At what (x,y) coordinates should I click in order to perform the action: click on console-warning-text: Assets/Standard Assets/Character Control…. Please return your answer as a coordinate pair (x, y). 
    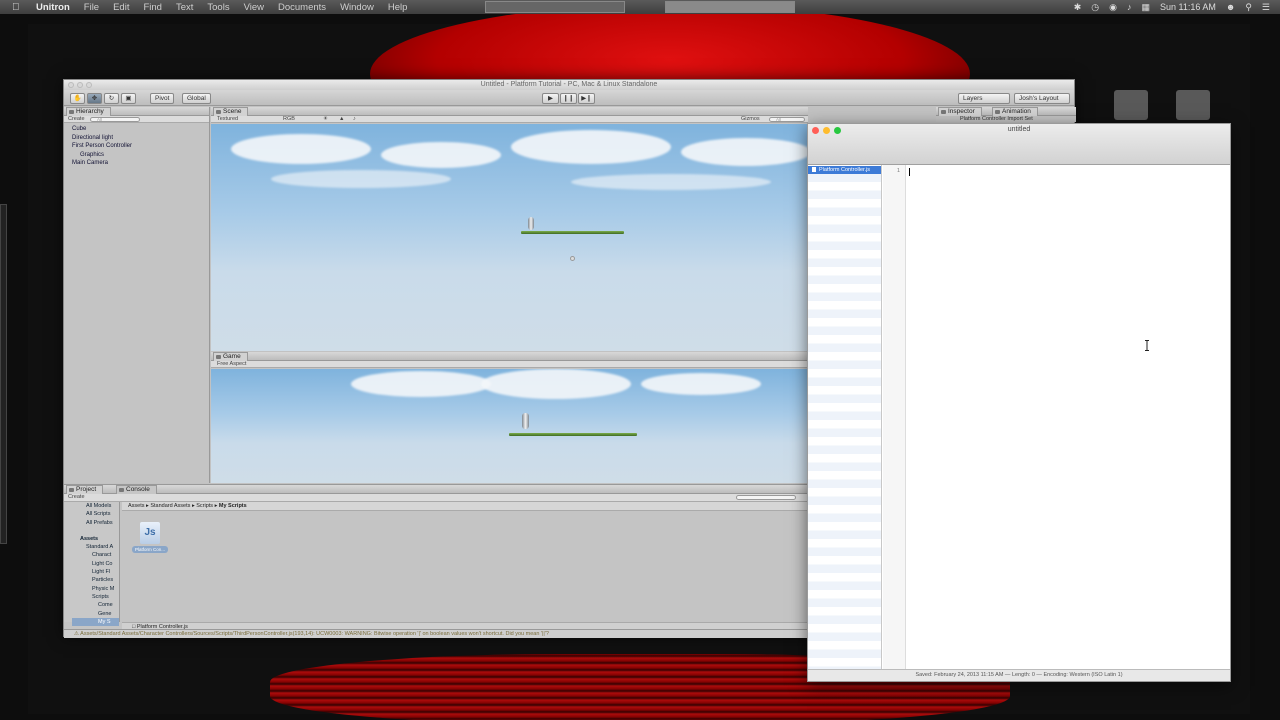
    Looking at the image, I should click on (314, 634).